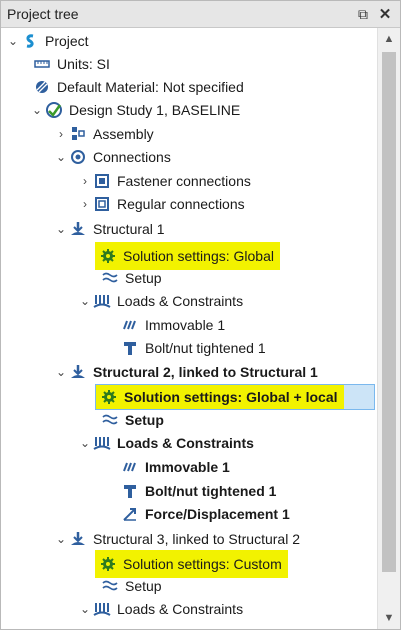 The width and height of the screenshot is (401, 630). I want to click on tree-node-structural-2: ⌄ Structural 2, linked to Structural 1, so click(186, 372).